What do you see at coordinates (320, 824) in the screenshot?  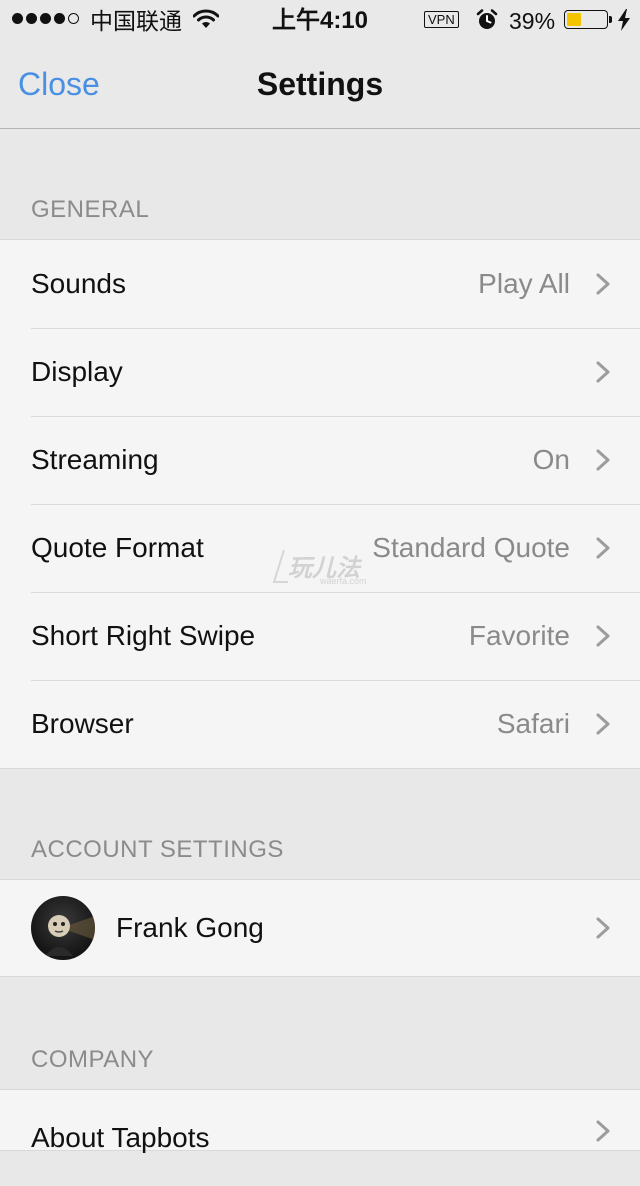 I see `section-header-account: ACCOUNT SETTINGS` at bounding box center [320, 824].